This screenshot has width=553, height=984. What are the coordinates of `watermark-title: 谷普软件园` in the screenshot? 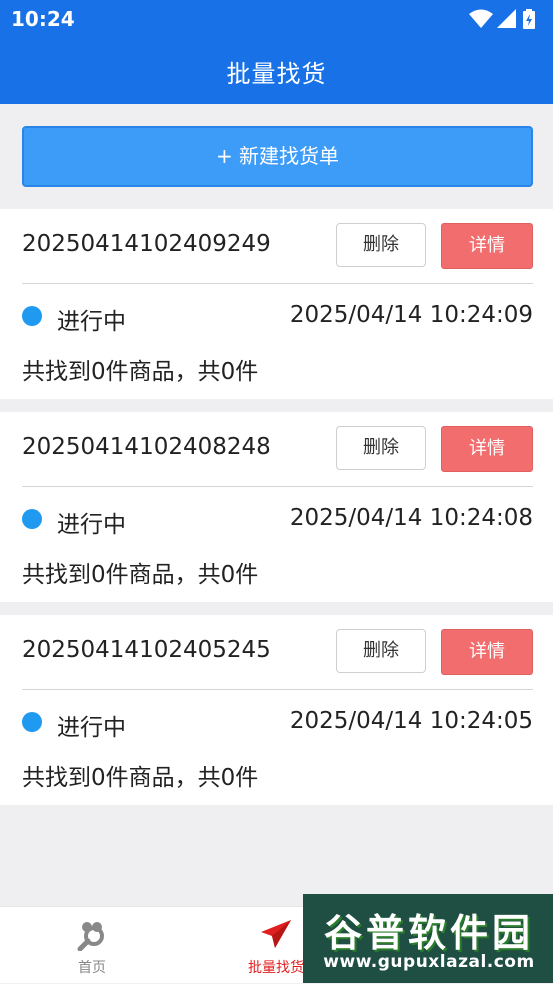 It's located at (428, 933).